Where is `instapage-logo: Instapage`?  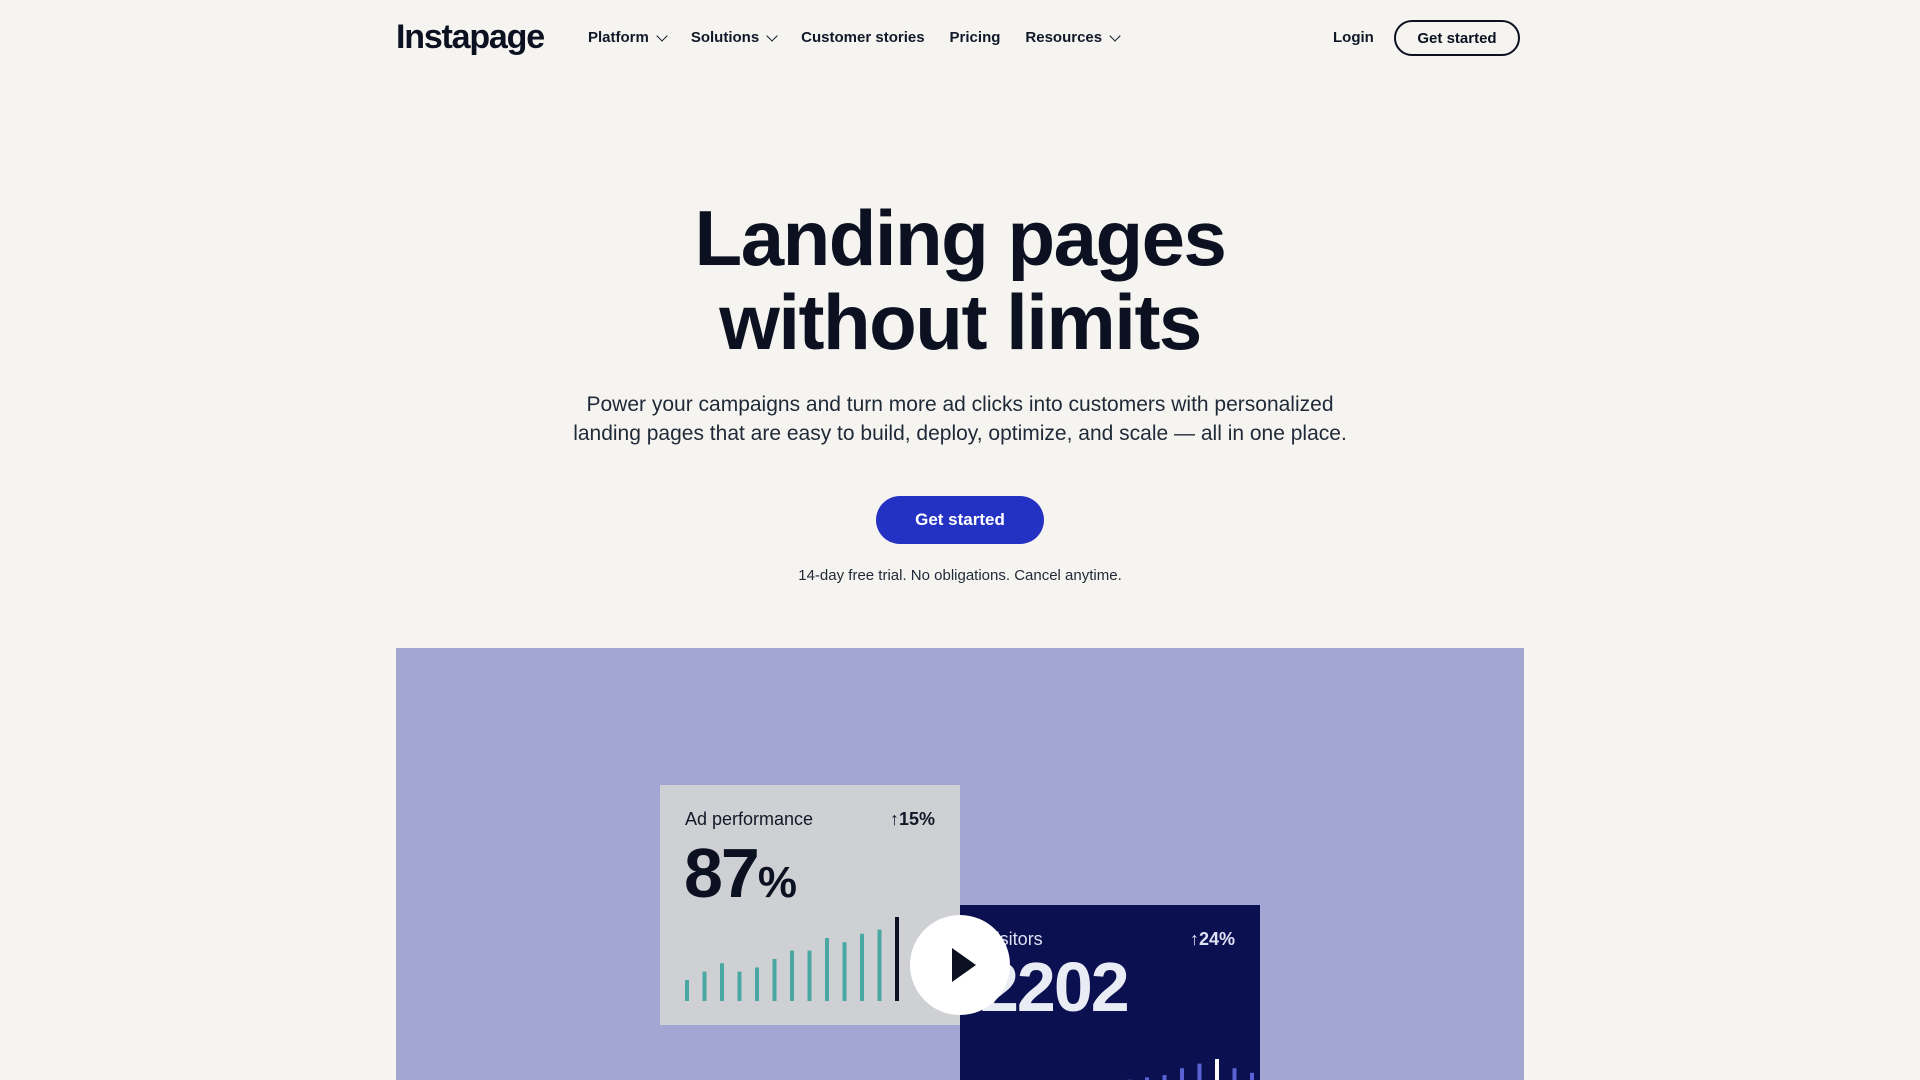
instapage-logo: Instapage is located at coordinates (470, 37).